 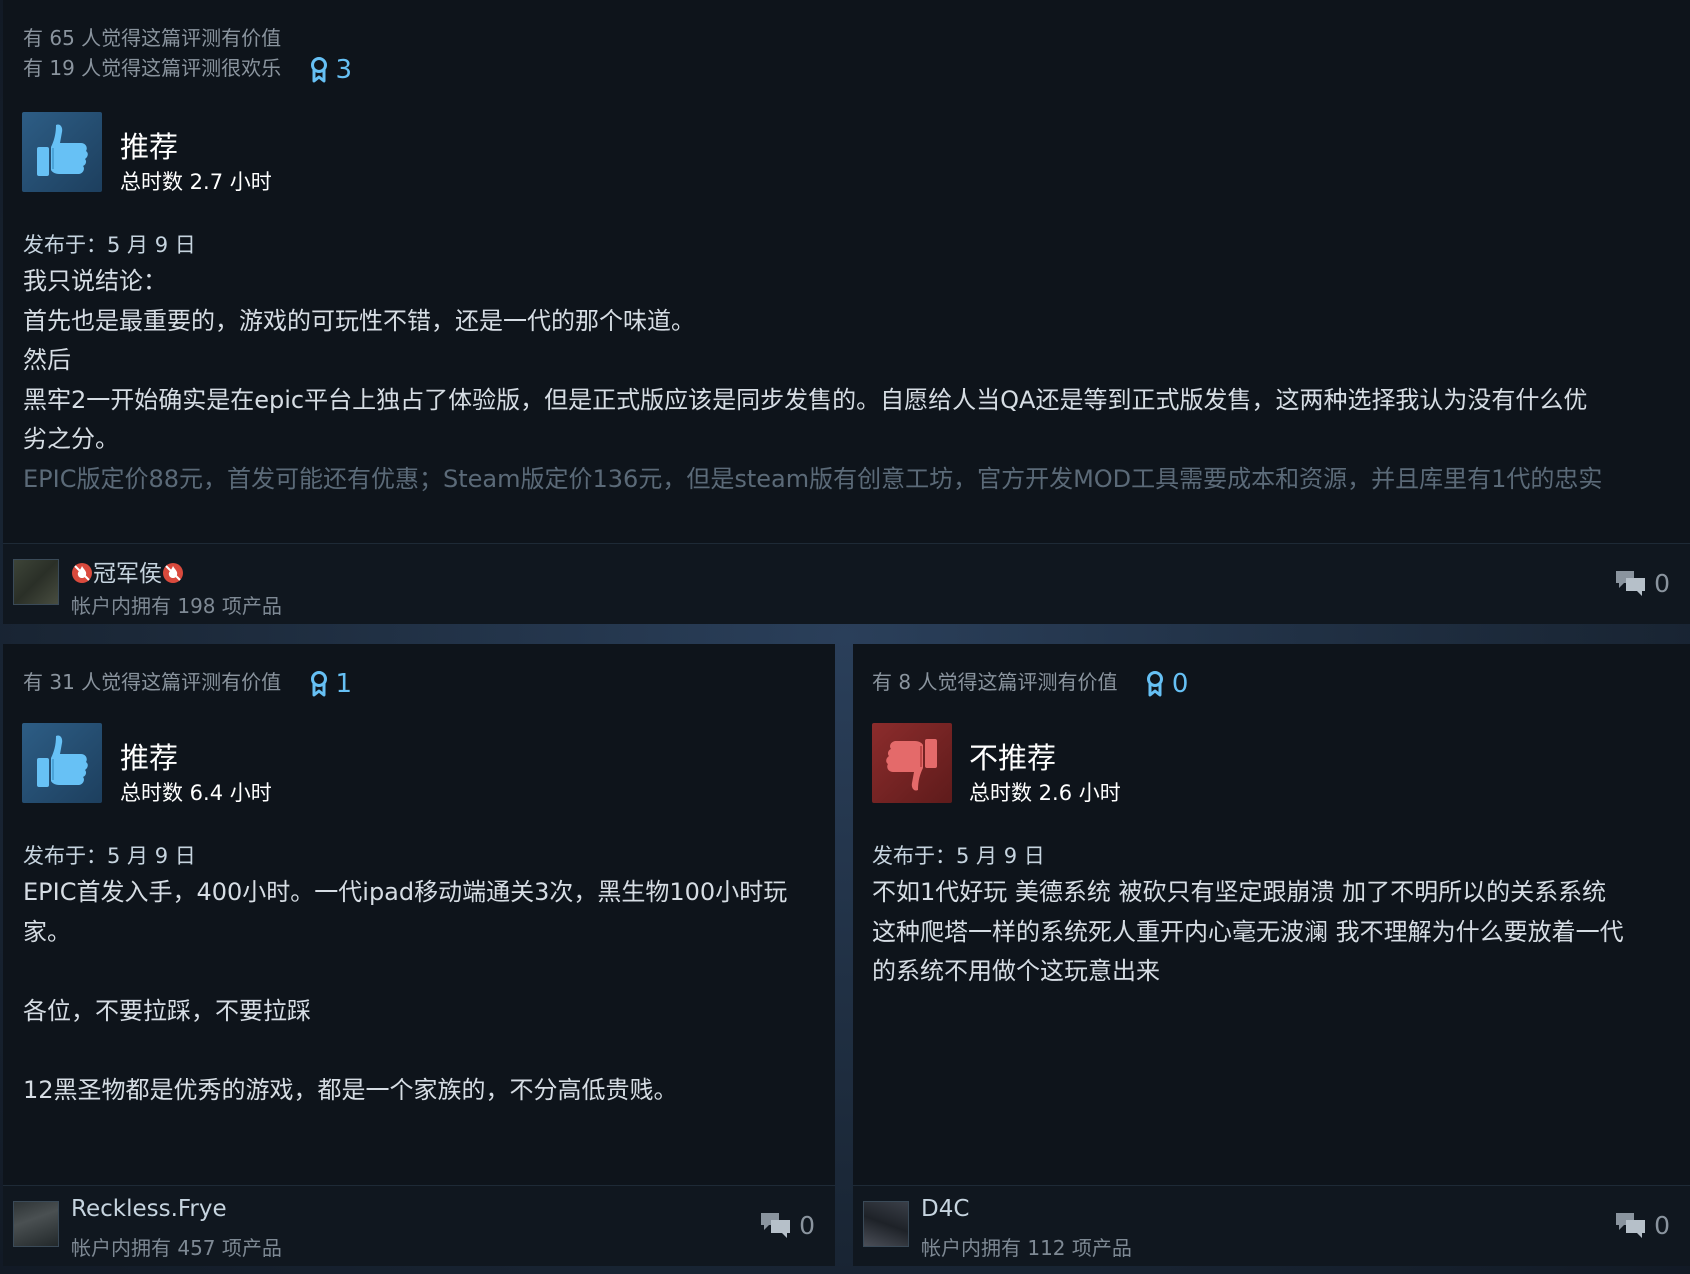 What do you see at coordinates (152, 68) in the screenshot?
I see `funny-count: 有 19 人觉得这篇评测很欢乐` at bounding box center [152, 68].